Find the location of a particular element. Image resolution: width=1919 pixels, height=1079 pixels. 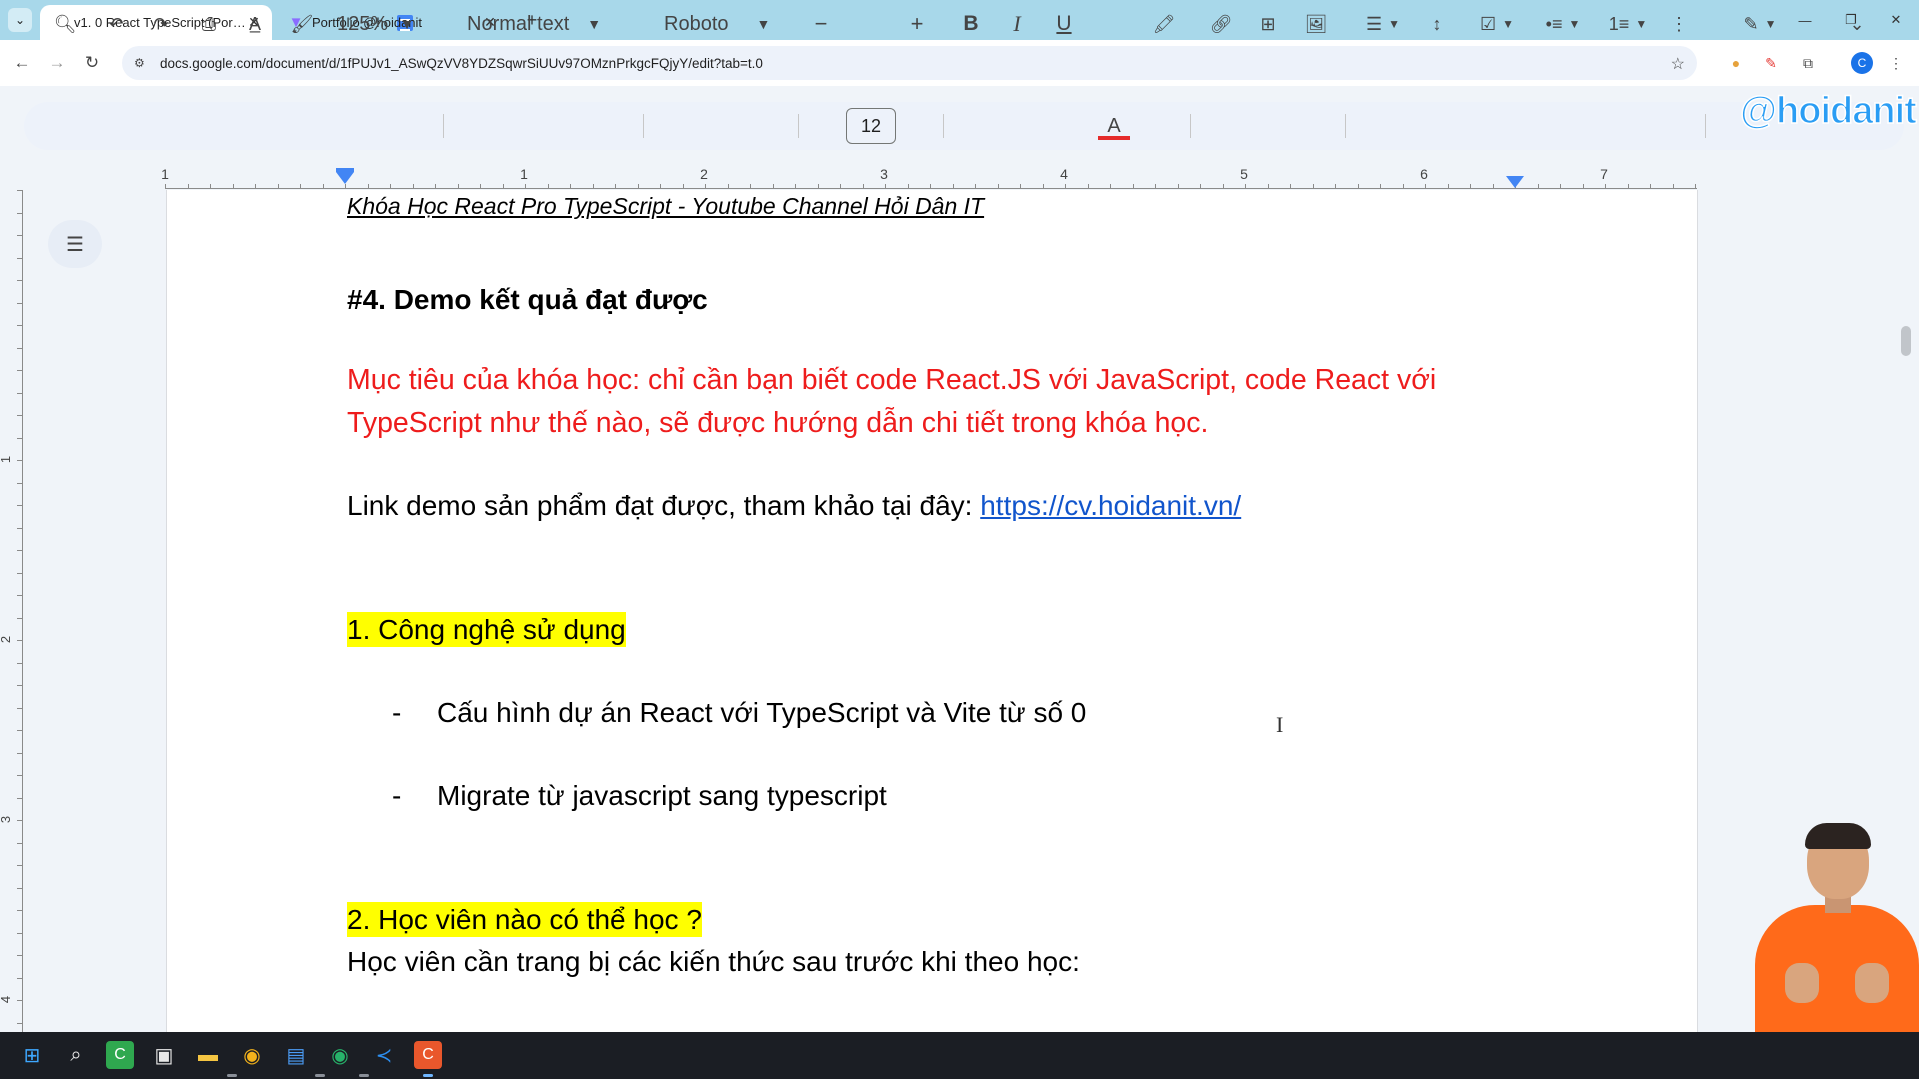

more-vert-icon: ⋮ is located at coordinates (1896, 63).